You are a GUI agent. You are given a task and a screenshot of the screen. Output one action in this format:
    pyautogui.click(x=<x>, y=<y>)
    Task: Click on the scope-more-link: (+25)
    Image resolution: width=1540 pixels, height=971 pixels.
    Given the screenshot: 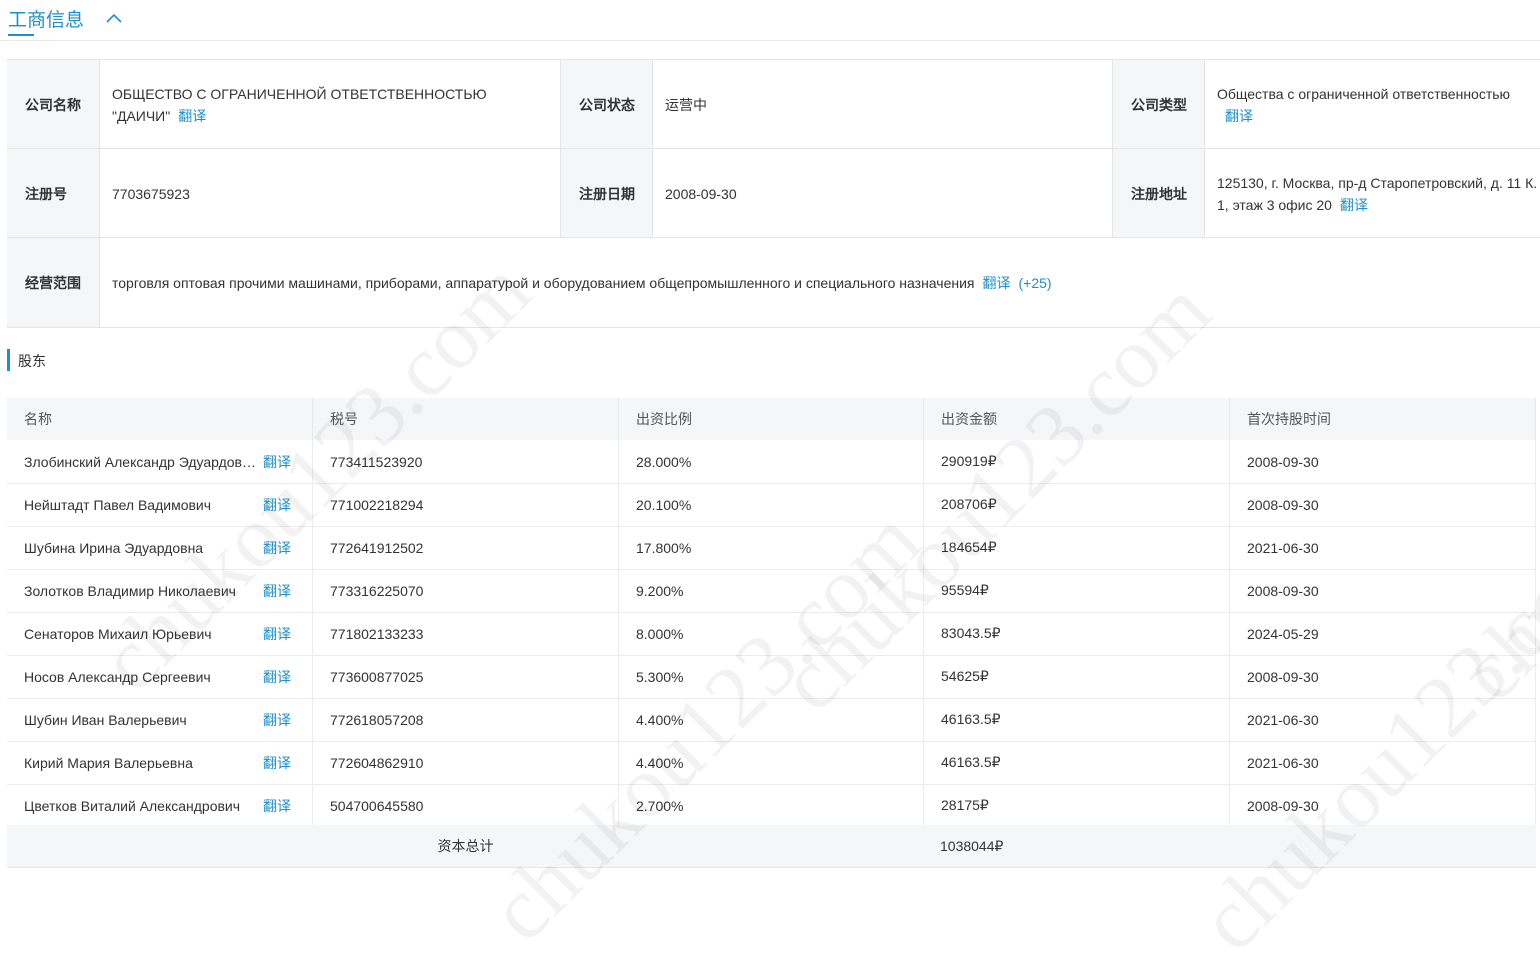 What is the action you would take?
    pyautogui.click(x=1035, y=283)
    